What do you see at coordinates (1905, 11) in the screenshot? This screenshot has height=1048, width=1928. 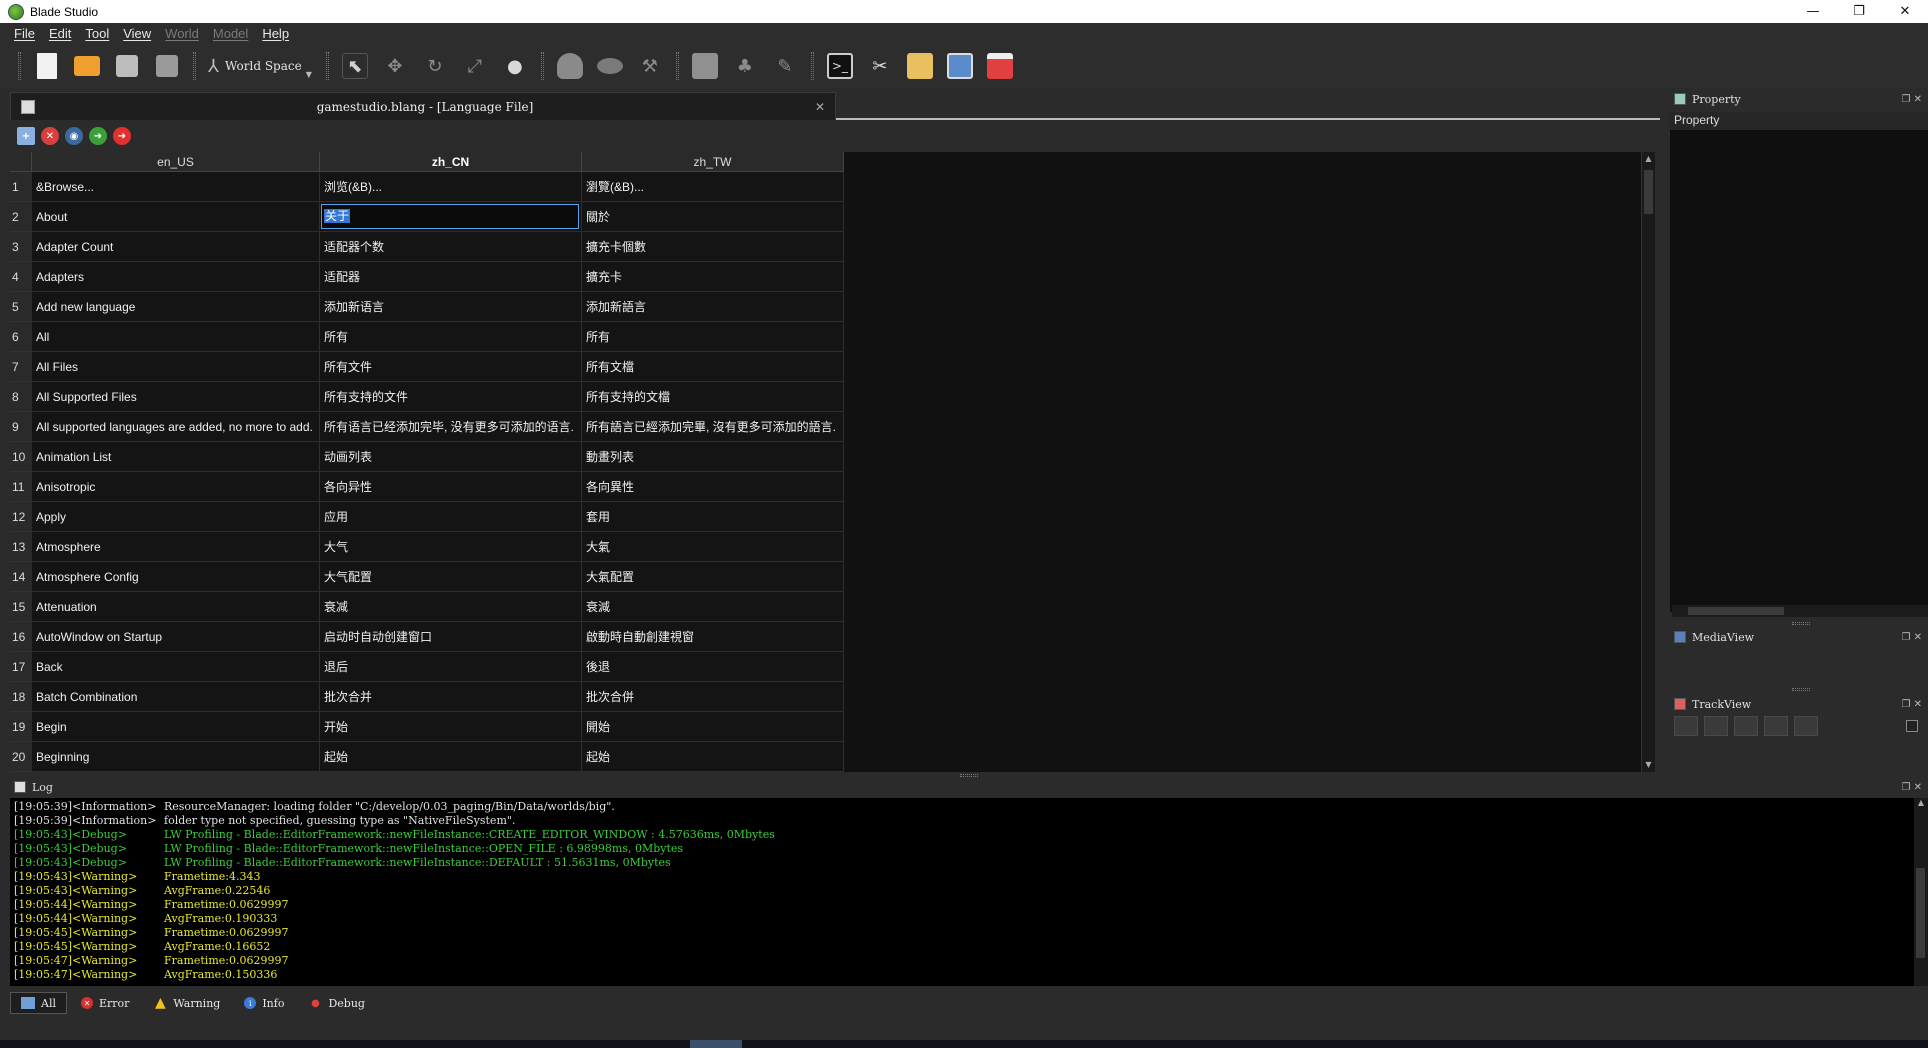 I see `close-button: ✕` at bounding box center [1905, 11].